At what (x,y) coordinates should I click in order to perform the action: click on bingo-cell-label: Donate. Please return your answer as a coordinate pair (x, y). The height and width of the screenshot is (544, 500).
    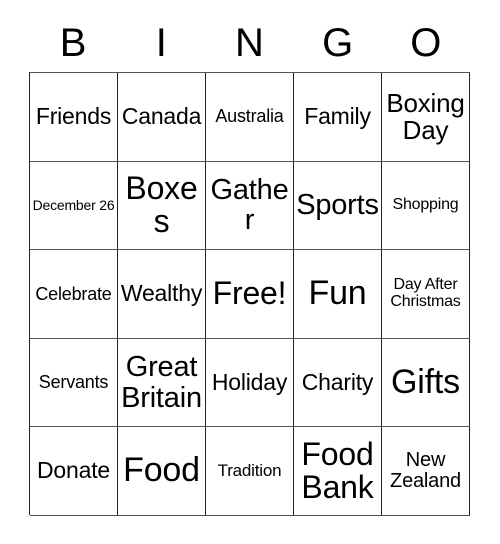
    Looking at the image, I should click on (73, 470).